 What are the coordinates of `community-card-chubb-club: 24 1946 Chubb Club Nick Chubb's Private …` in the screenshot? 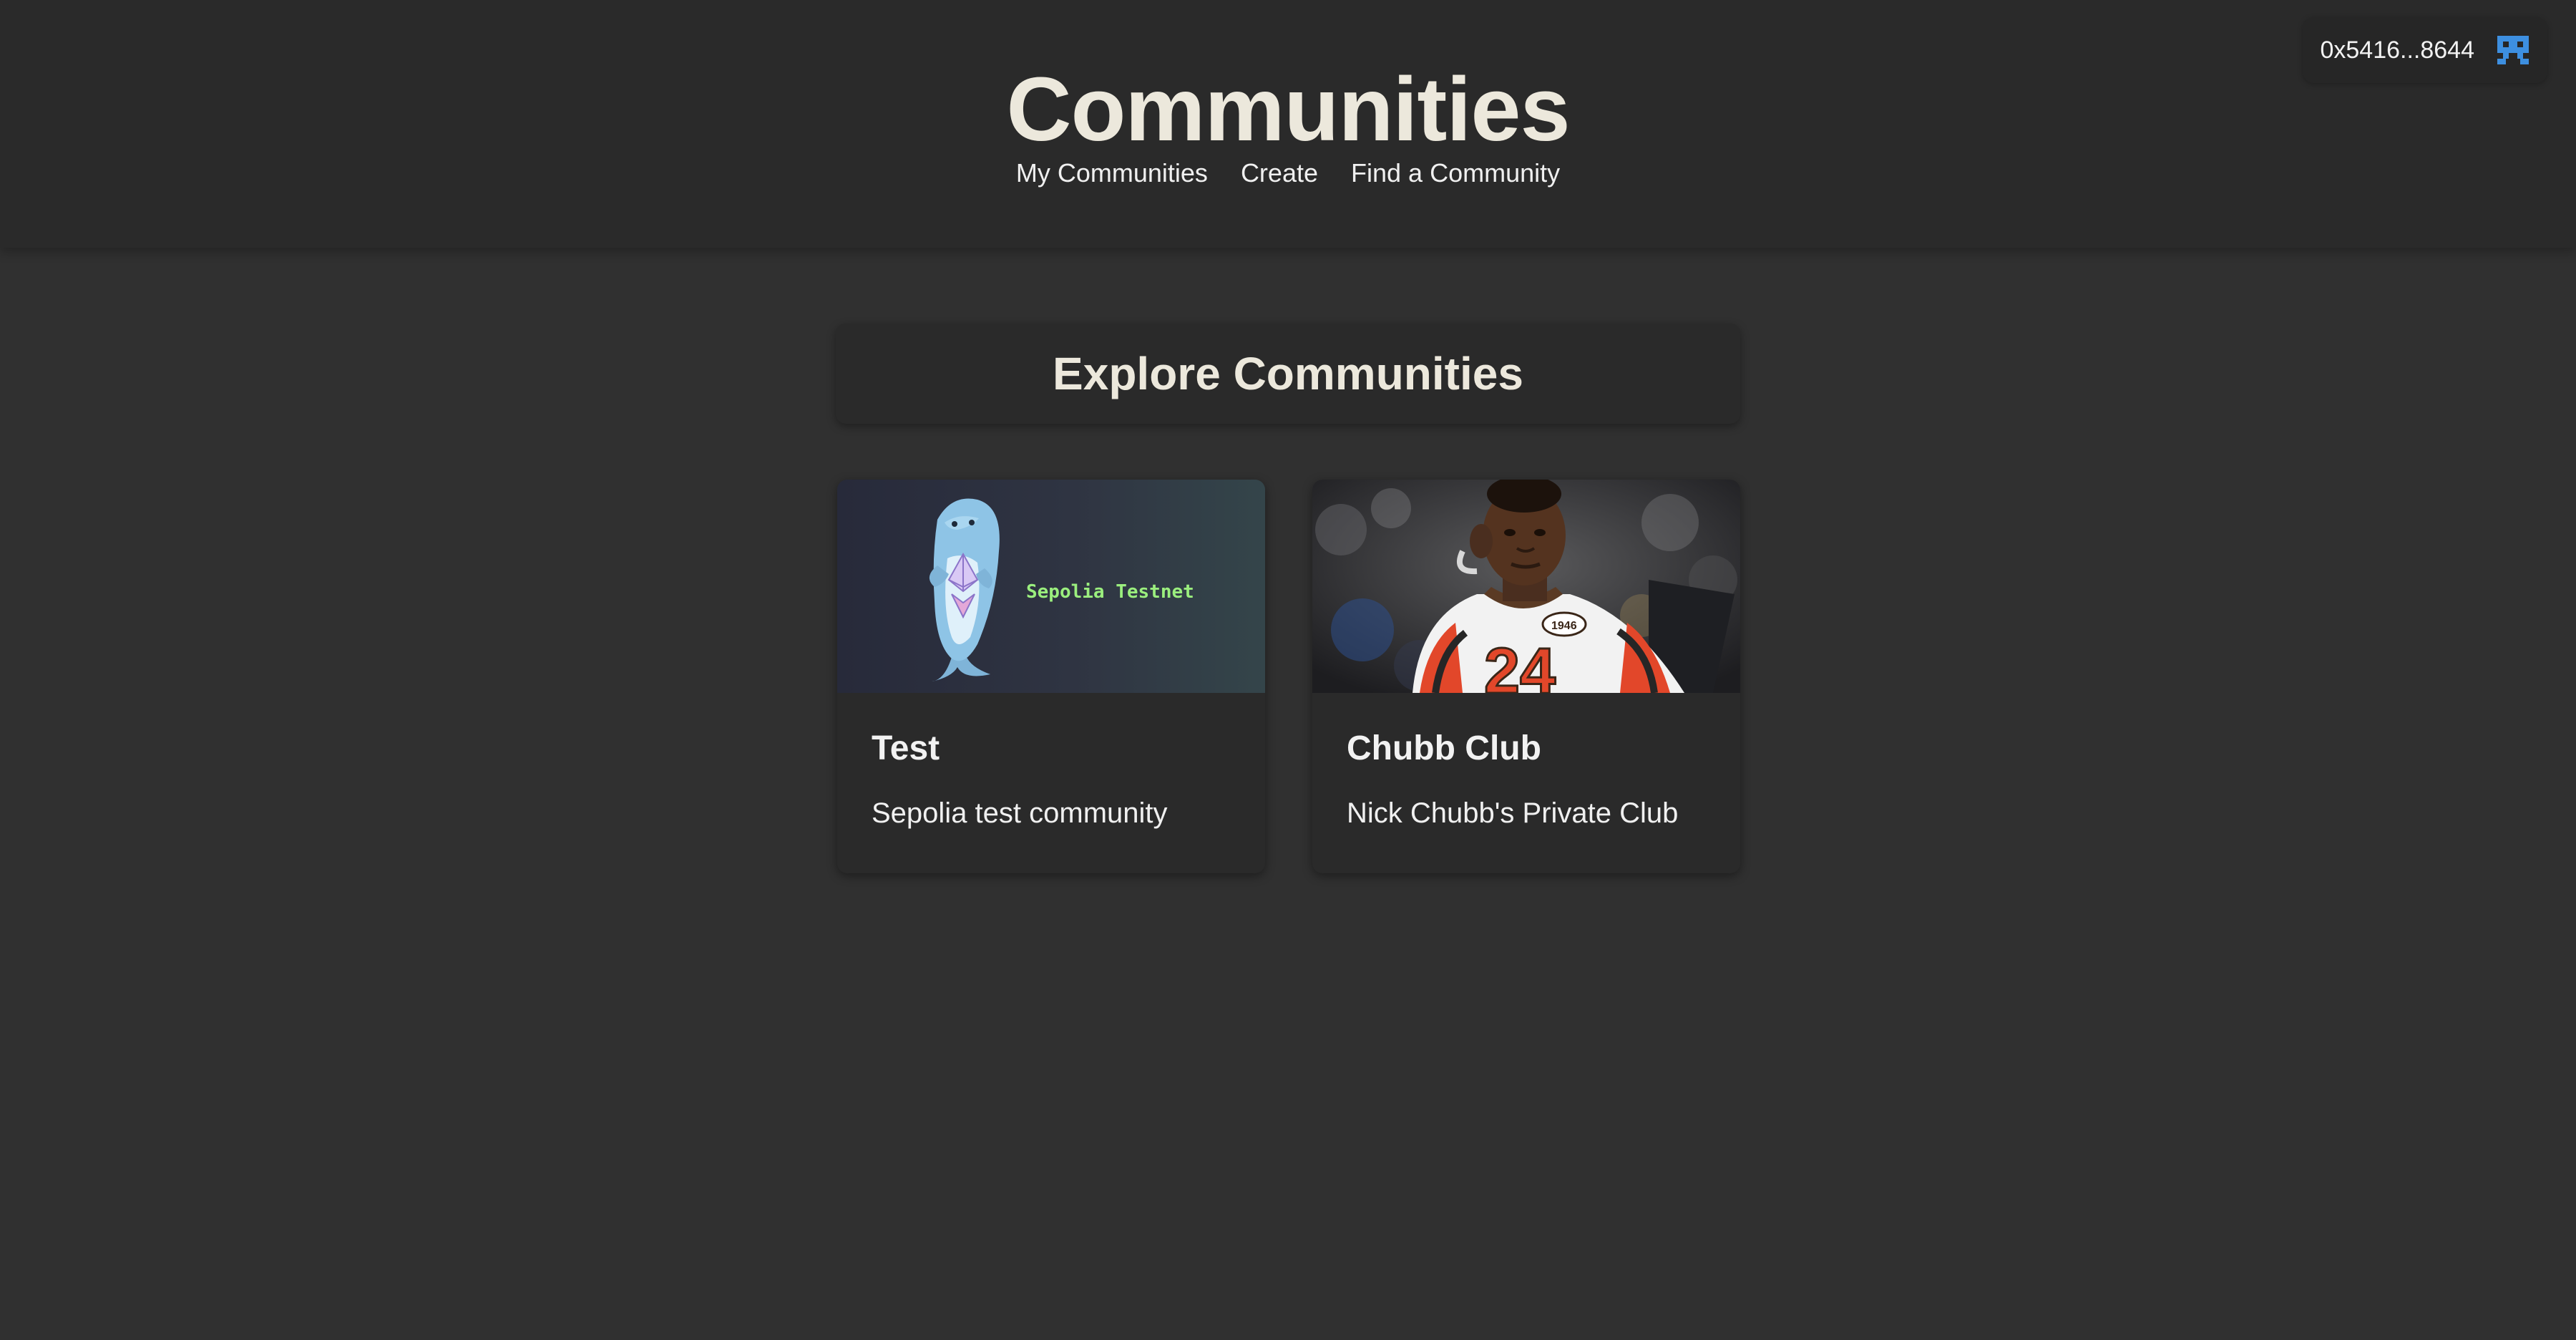 It's located at (1526, 676).